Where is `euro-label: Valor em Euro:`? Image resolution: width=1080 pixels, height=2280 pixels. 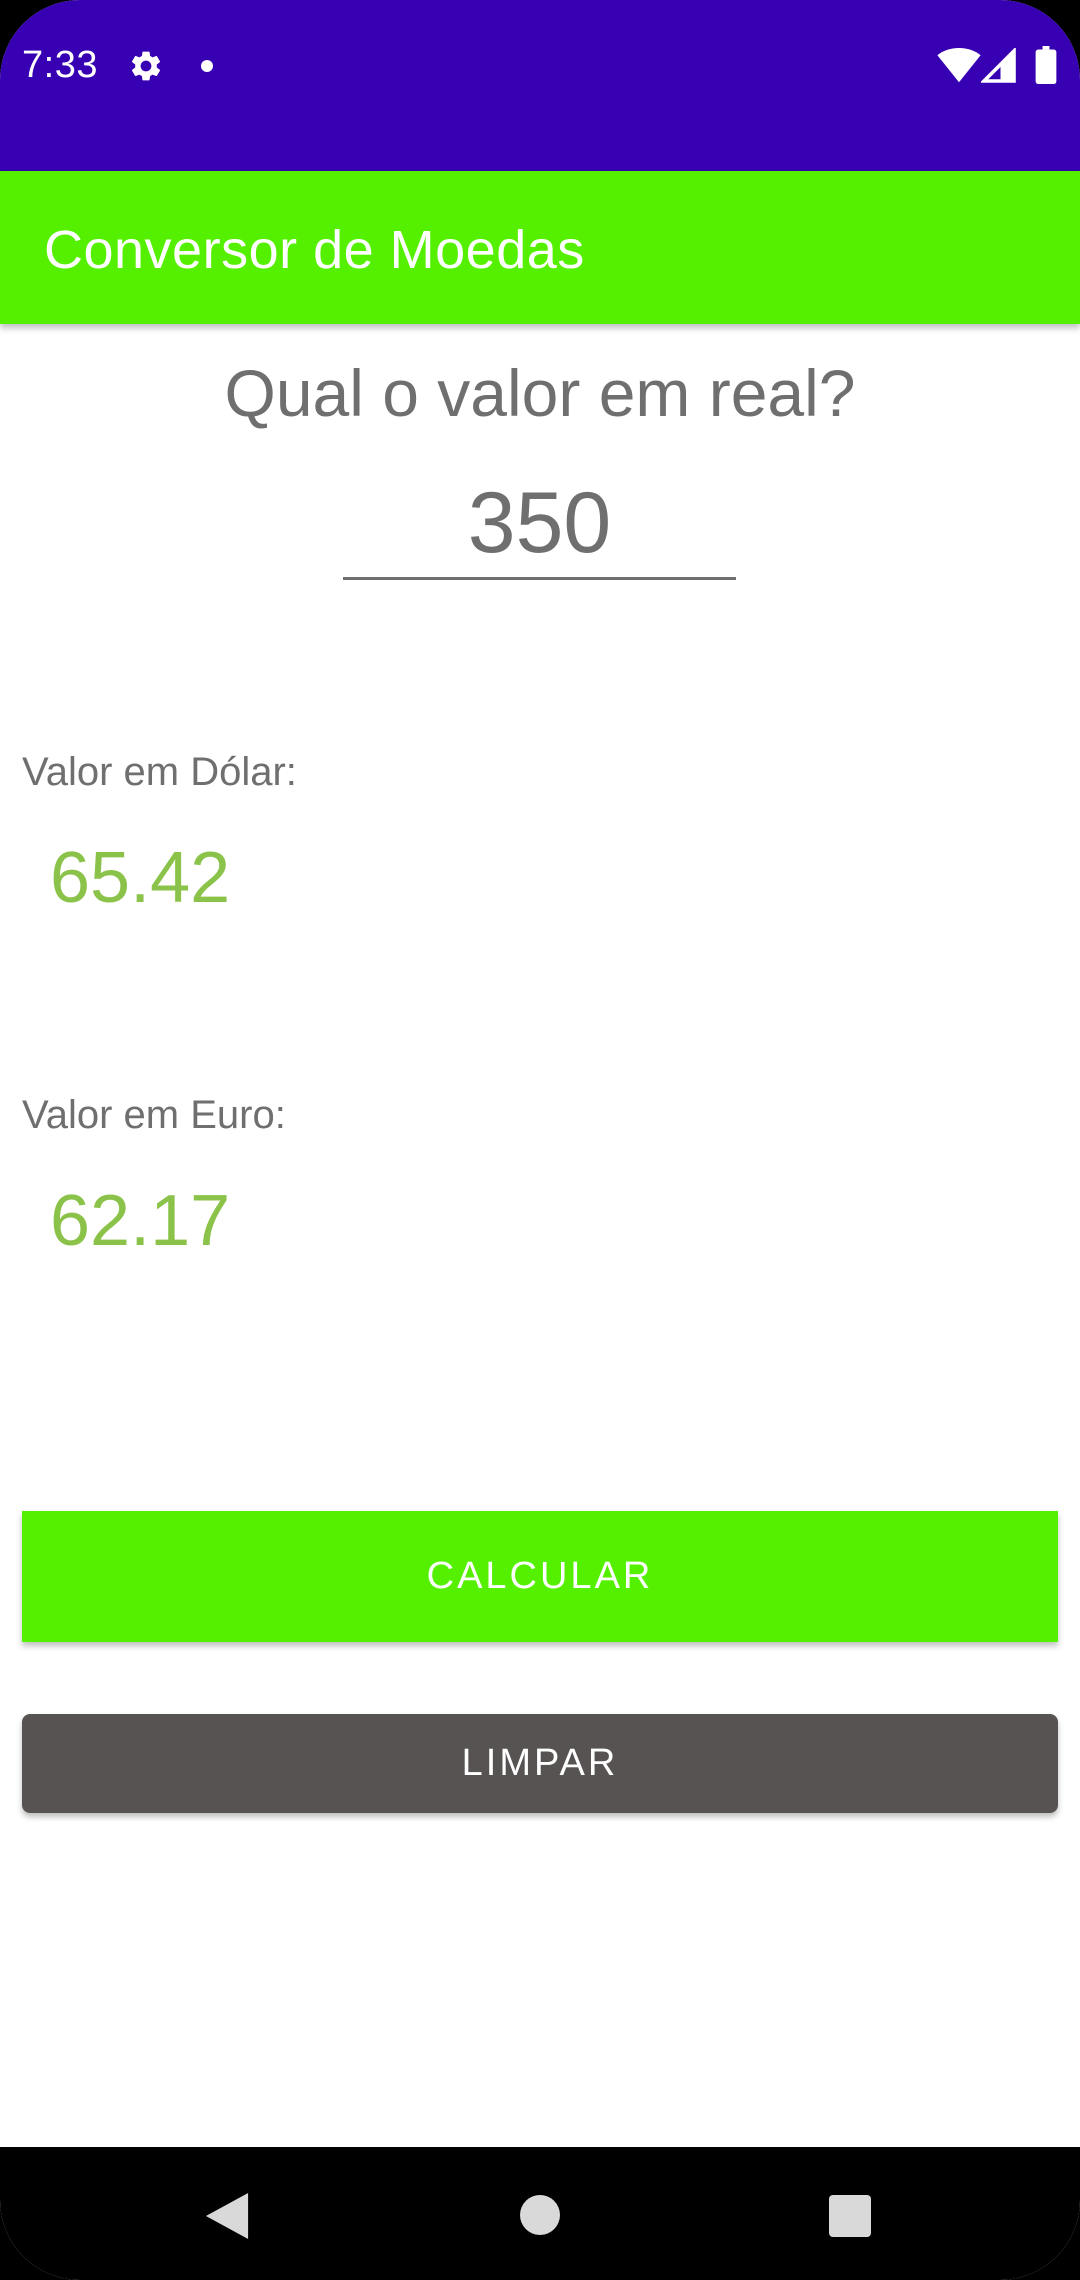 euro-label: Valor em Euro: is located at coordinates (154, 1115).